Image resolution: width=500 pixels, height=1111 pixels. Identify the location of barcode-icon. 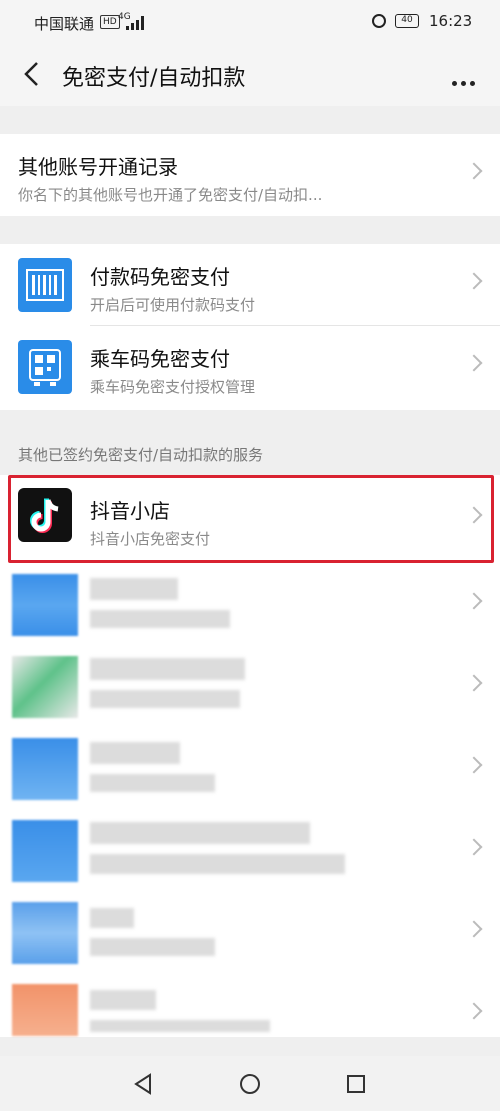
(45, 285).